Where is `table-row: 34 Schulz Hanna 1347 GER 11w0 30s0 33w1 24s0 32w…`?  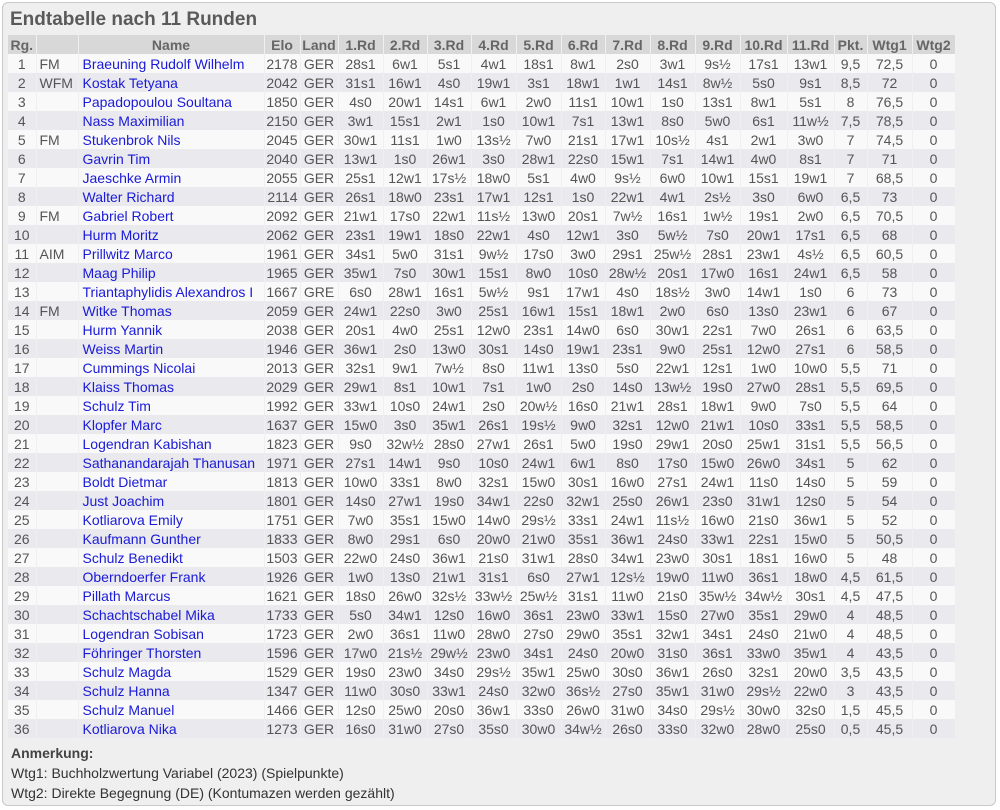 table-row: 34 Schulz Hanna 1347 GER 11w0 30s0 33w1 24s0 32w… is located at coordinates (481, 690).